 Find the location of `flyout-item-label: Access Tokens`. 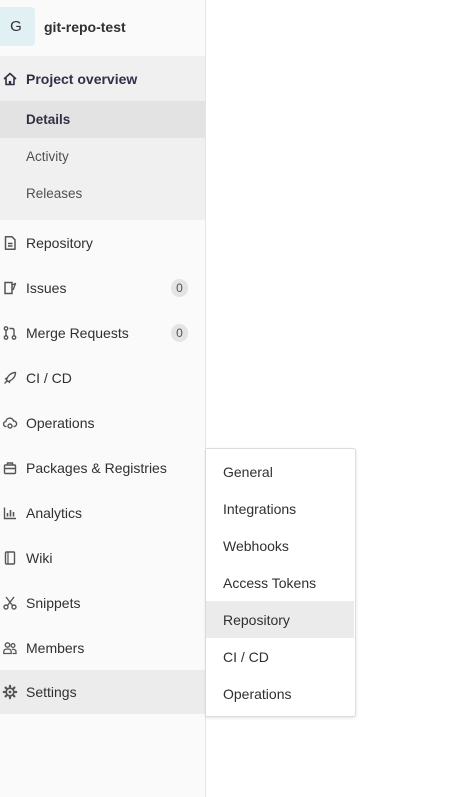

flyout-item-label: Access Tokens is located at coordinates (270, 582).